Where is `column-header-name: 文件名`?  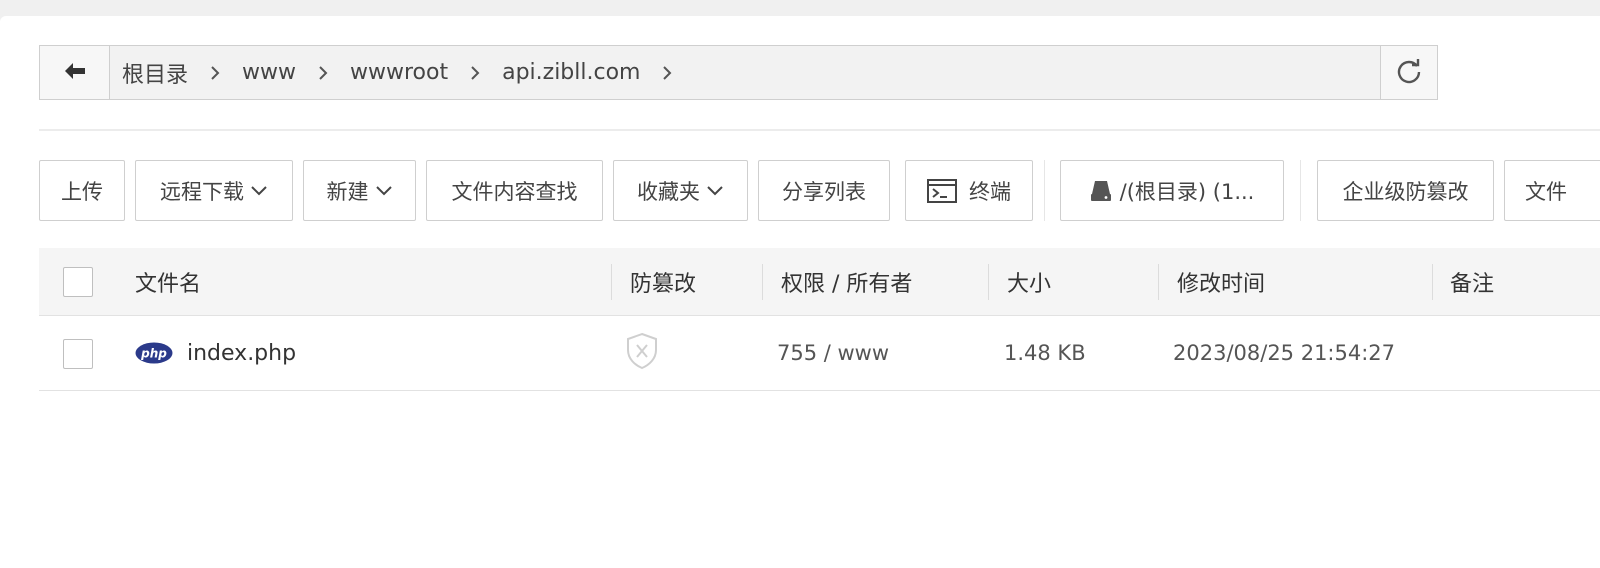
column-header-name: 文件名 is located at coordinates (168, 282).